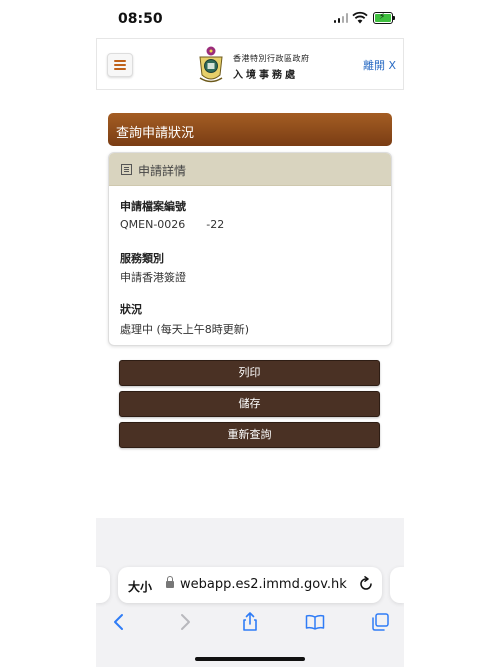 The height and width of the screenshot is (667, 500). What do you see at coordinates (185, 329) in the screenshot?
I see `status-value: 處理中 (每天上午8時更新)` at bounding box center [185, 329].